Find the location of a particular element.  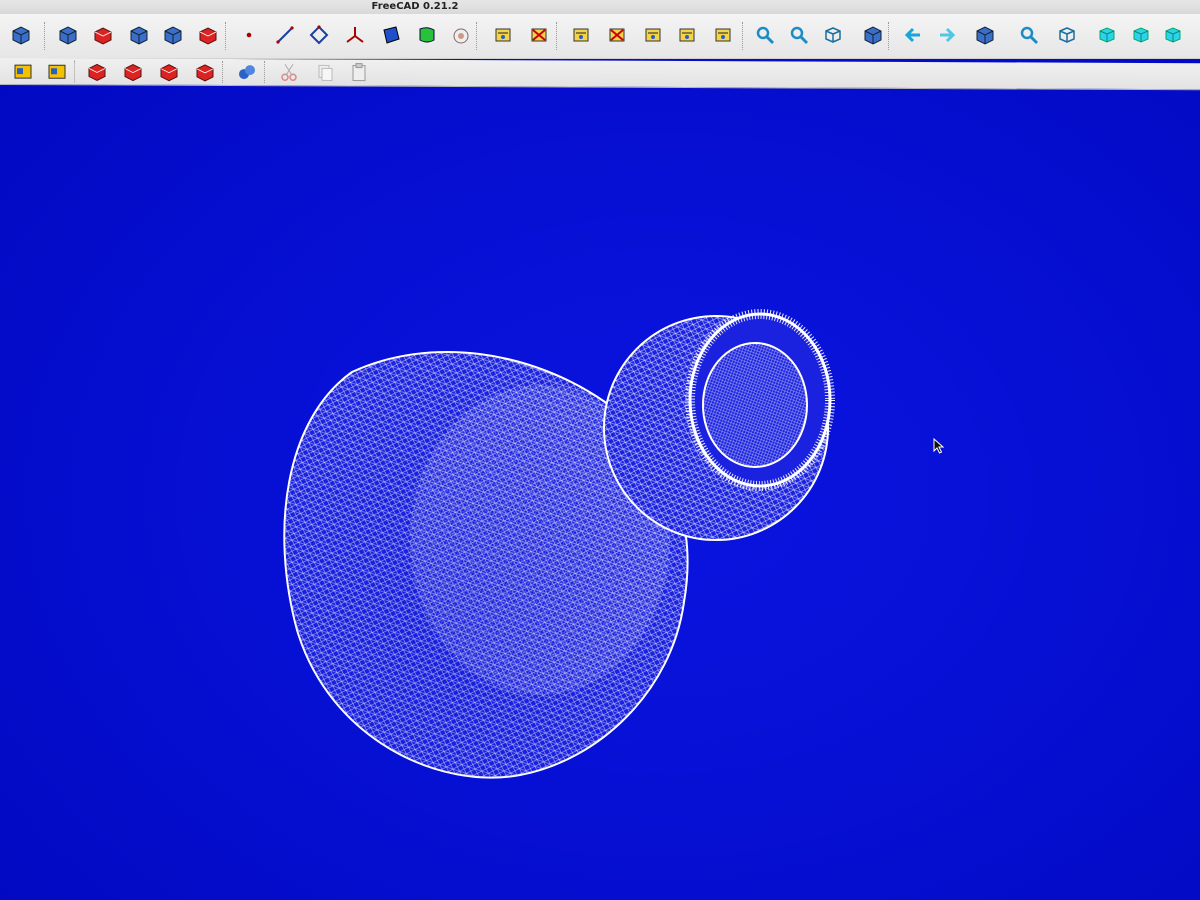

measure-refresh-icon is located at coordinates (581, 35).